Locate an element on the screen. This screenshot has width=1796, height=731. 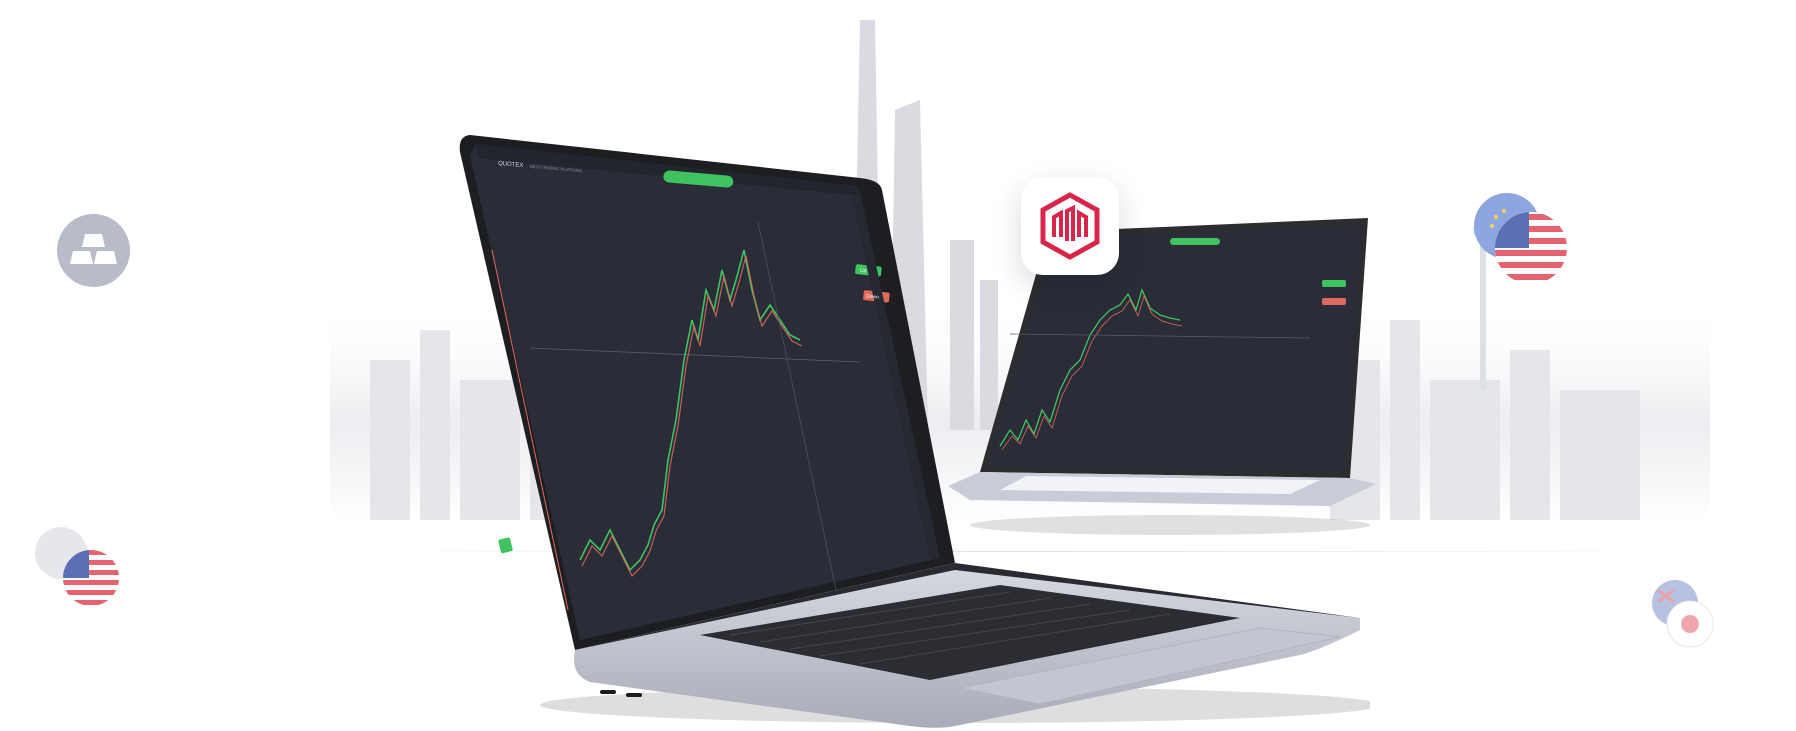
jp-flag-icon is located at coordinates (1690, 624).